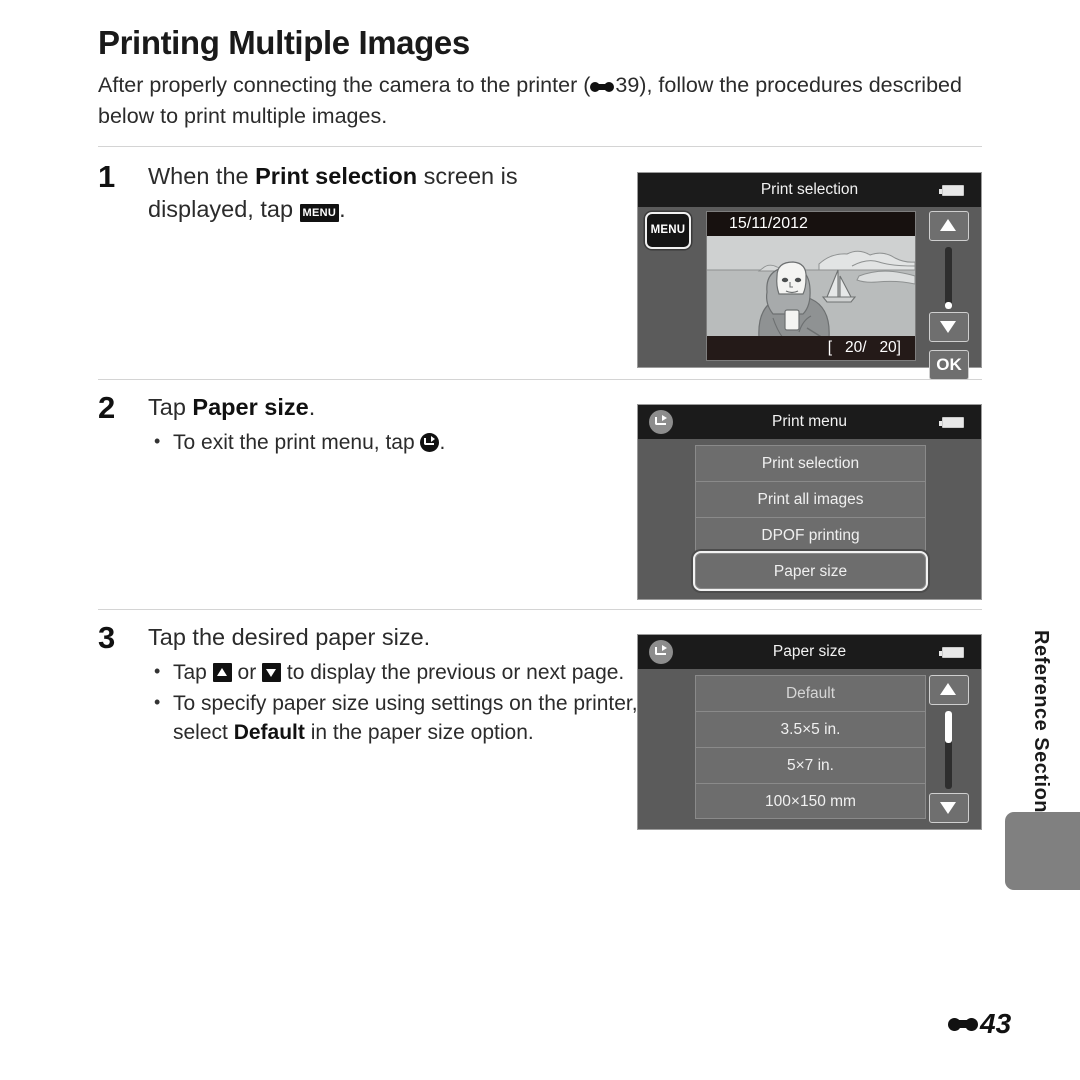 The image size is (1080, 1080). What do you see at coordinates (811, 224) in the screenshot?
I see `photo-date: 15/11/2012` at bounding box center [811, 224].